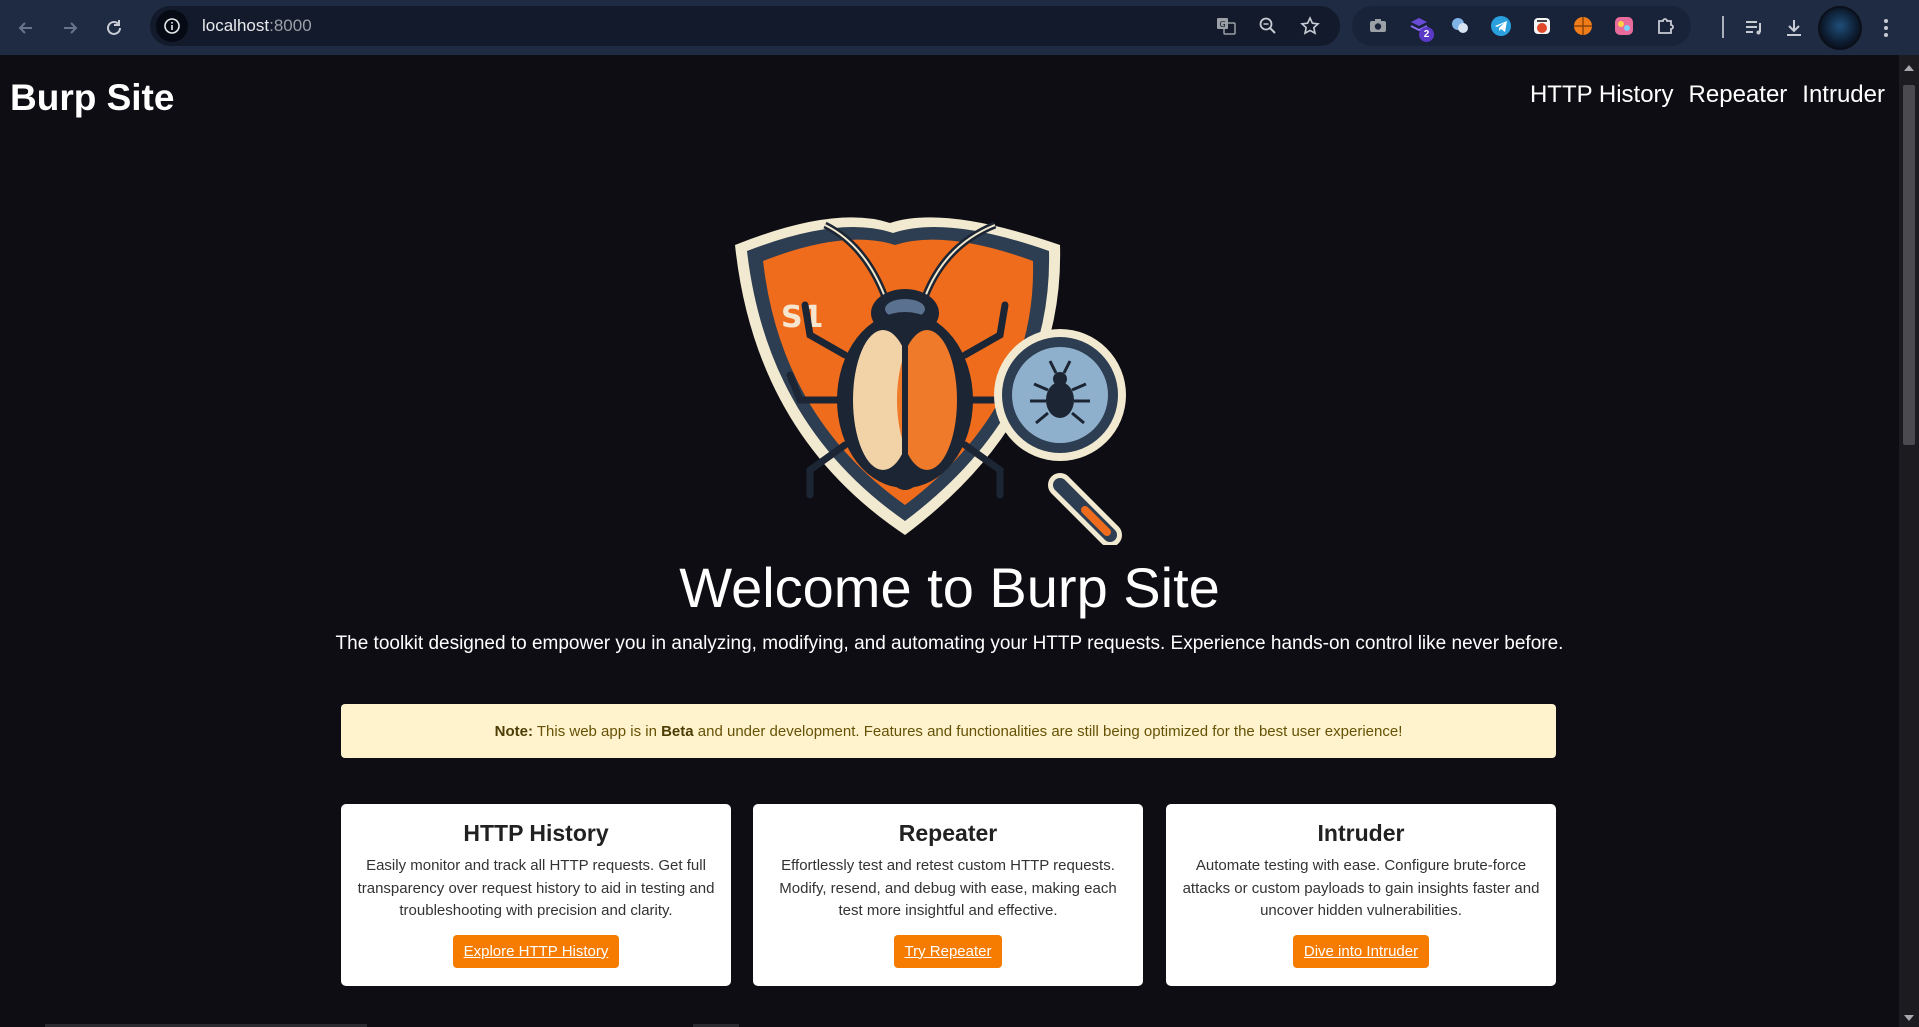  I want to click on hero-title: Welcome to Burp Site, so click(949, 587).